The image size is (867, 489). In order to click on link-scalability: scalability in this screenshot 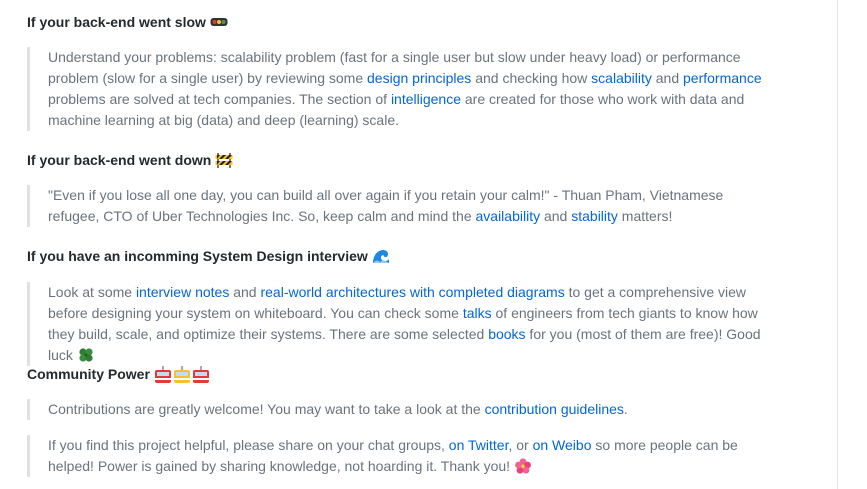, I will do `click(621, 78)`.